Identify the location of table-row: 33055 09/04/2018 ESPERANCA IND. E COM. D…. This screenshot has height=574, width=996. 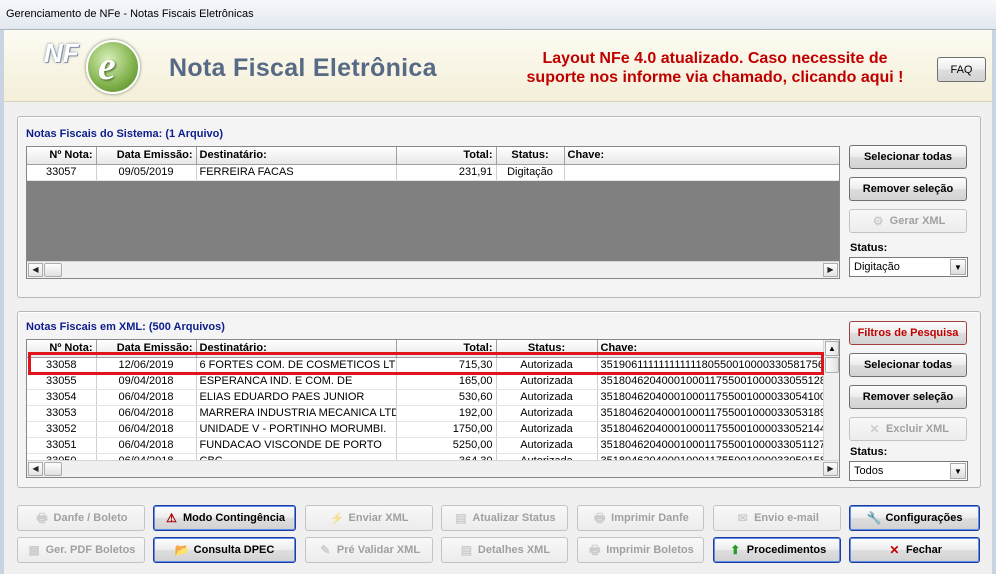
(425, 381).